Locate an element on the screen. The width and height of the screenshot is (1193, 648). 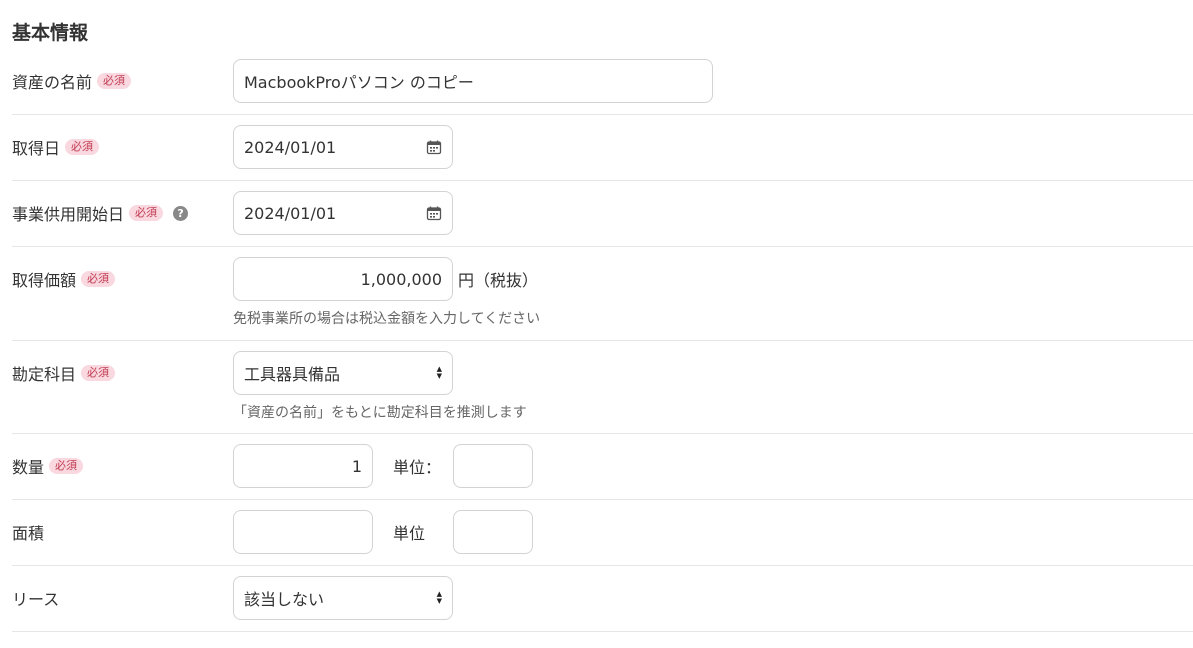
service-start-date-input: 2024/01/01 is located at coordinates (343, 213).